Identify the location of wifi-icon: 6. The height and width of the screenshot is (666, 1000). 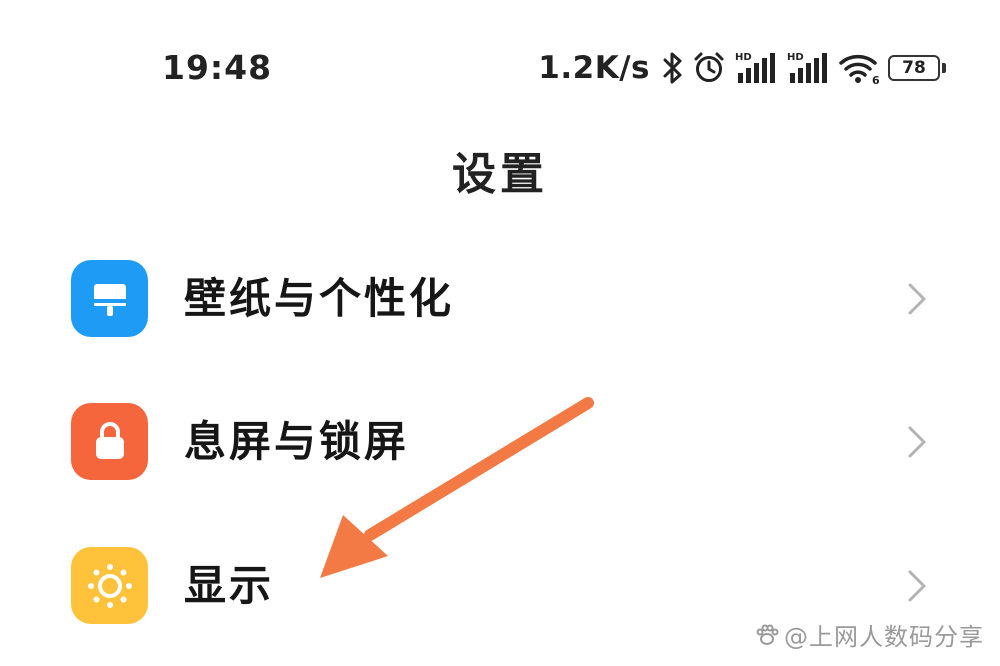
(859, 70).